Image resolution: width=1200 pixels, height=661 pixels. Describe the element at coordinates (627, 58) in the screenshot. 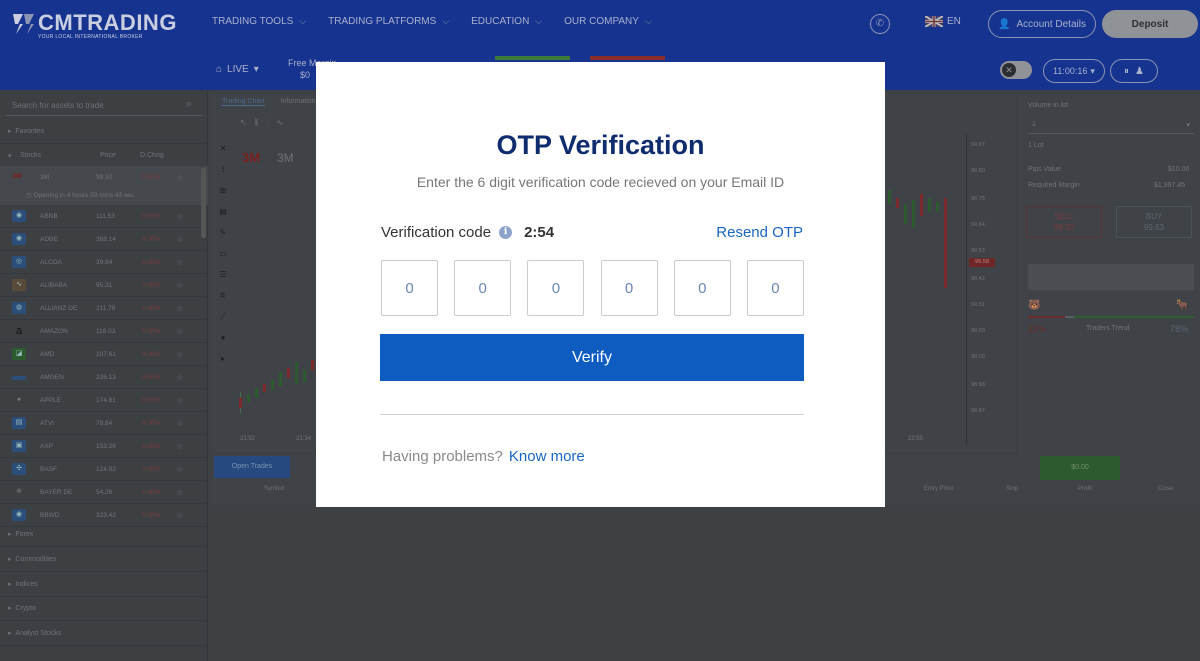

I see `loss-indicator` at that location.